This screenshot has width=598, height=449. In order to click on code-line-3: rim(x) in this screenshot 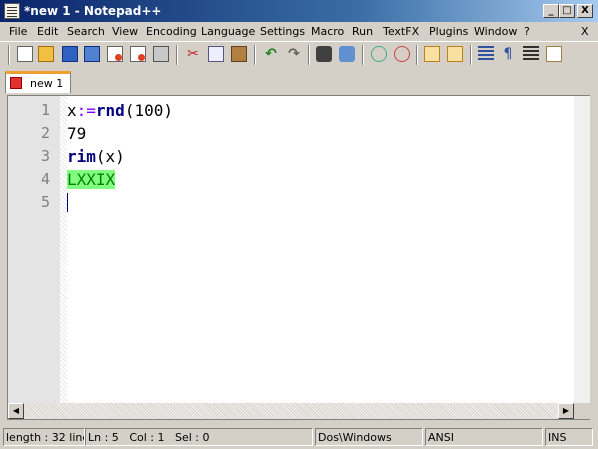, I will do `click(96, 156)`.